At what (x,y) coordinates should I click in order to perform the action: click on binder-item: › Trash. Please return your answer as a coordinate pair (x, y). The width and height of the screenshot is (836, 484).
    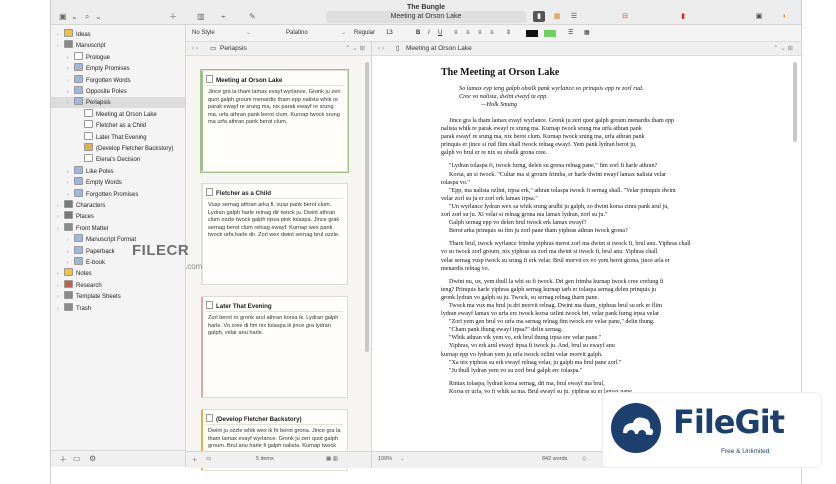
    Looking at the image, I should click on (118, 308).